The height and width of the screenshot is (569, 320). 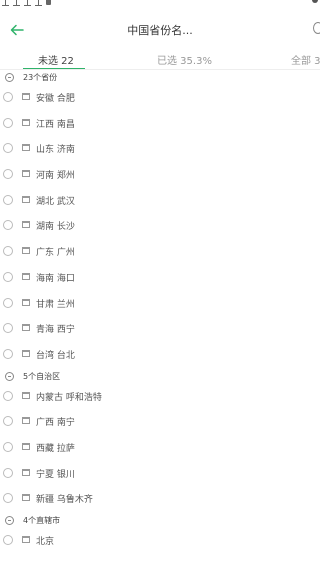 What do you see at coordinates (55, 278) in the screenshot?
I see `item-label: 海南 海口` at bounding box center [55, 278].